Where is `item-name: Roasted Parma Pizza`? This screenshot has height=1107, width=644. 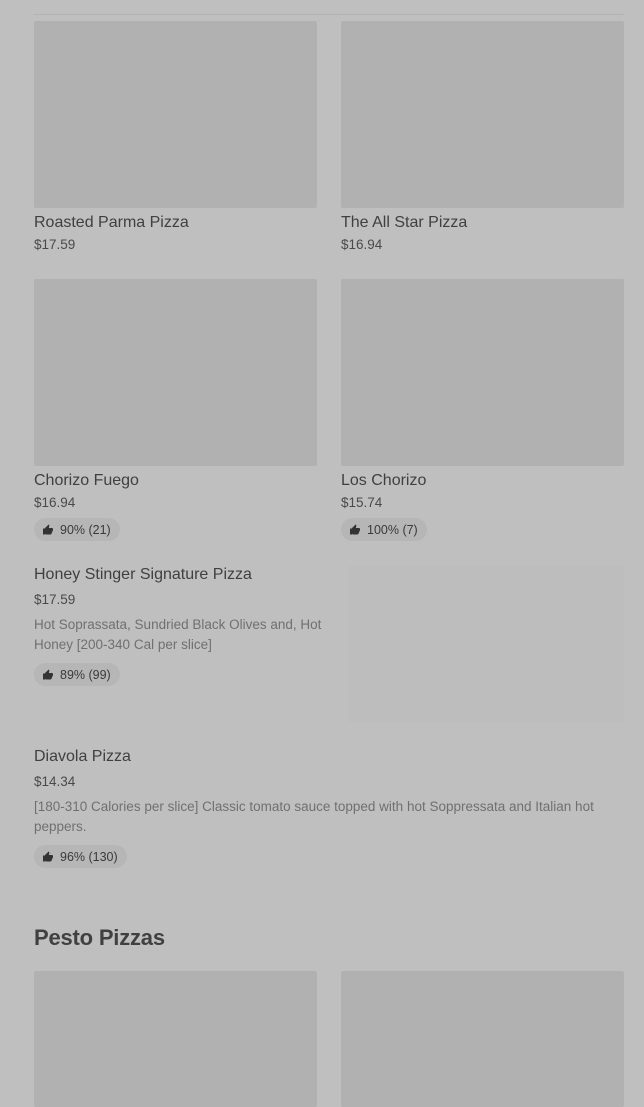 item-name: Roasted Parma Pizza is located at coordinates (111, 222).